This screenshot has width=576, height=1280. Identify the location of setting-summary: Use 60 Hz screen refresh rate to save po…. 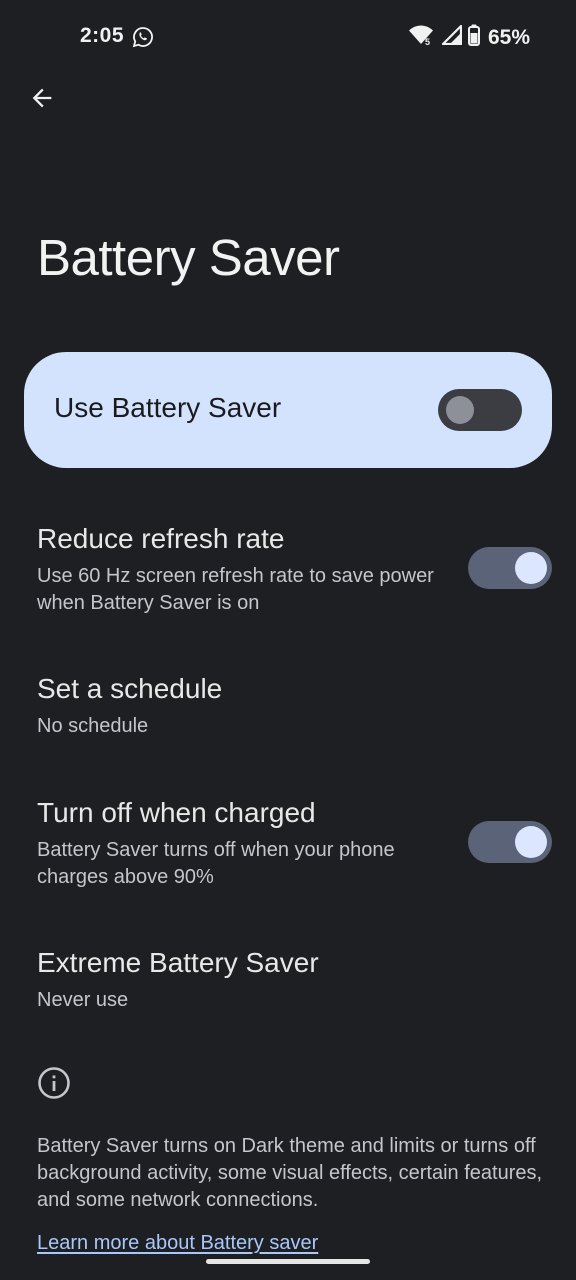
(235, 589).